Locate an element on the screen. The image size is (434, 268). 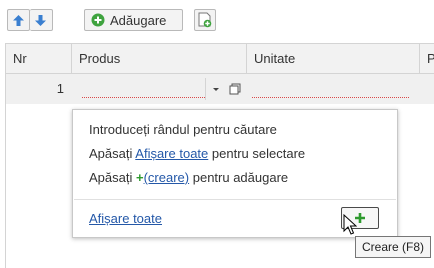
create-hint-suffix: pentru adăugare is located at coordinates (240, 177).